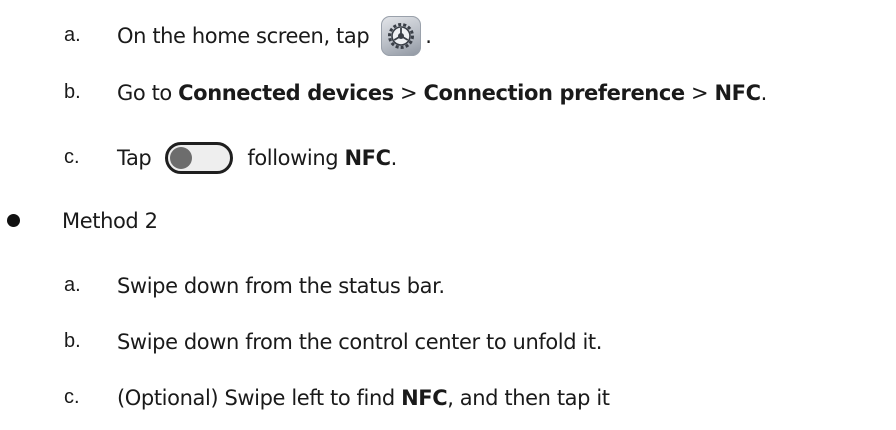 The height and width of the screenshot is (430, 896). Describe the element at coordinates (286, 93) in the screenshot. I see `connected-devices-label: Connected devices` at that location.